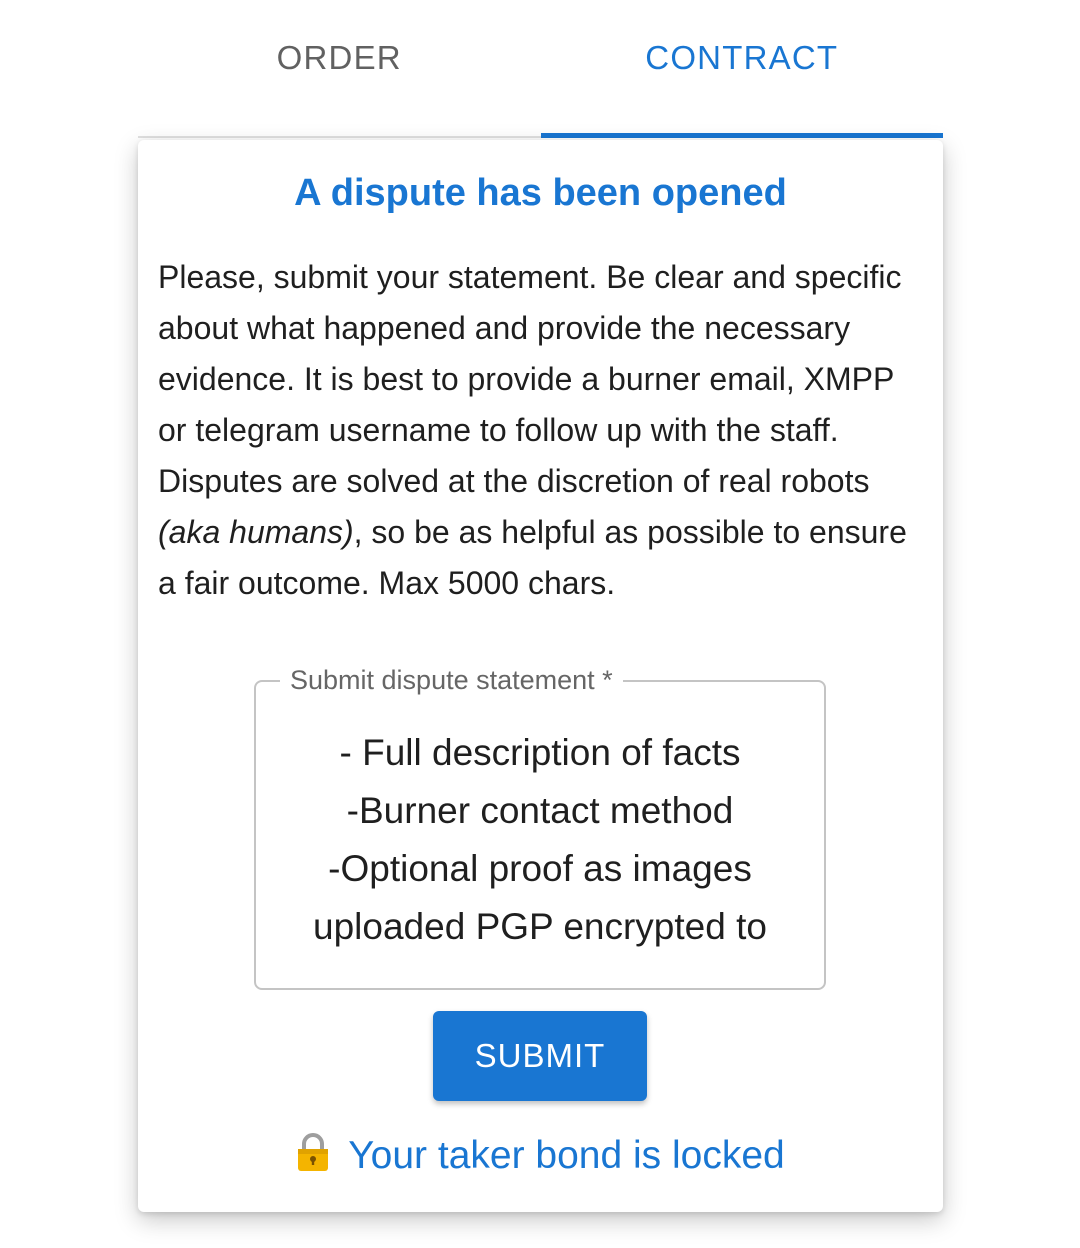  I want to click on lock-icon, so click(313, 1152).